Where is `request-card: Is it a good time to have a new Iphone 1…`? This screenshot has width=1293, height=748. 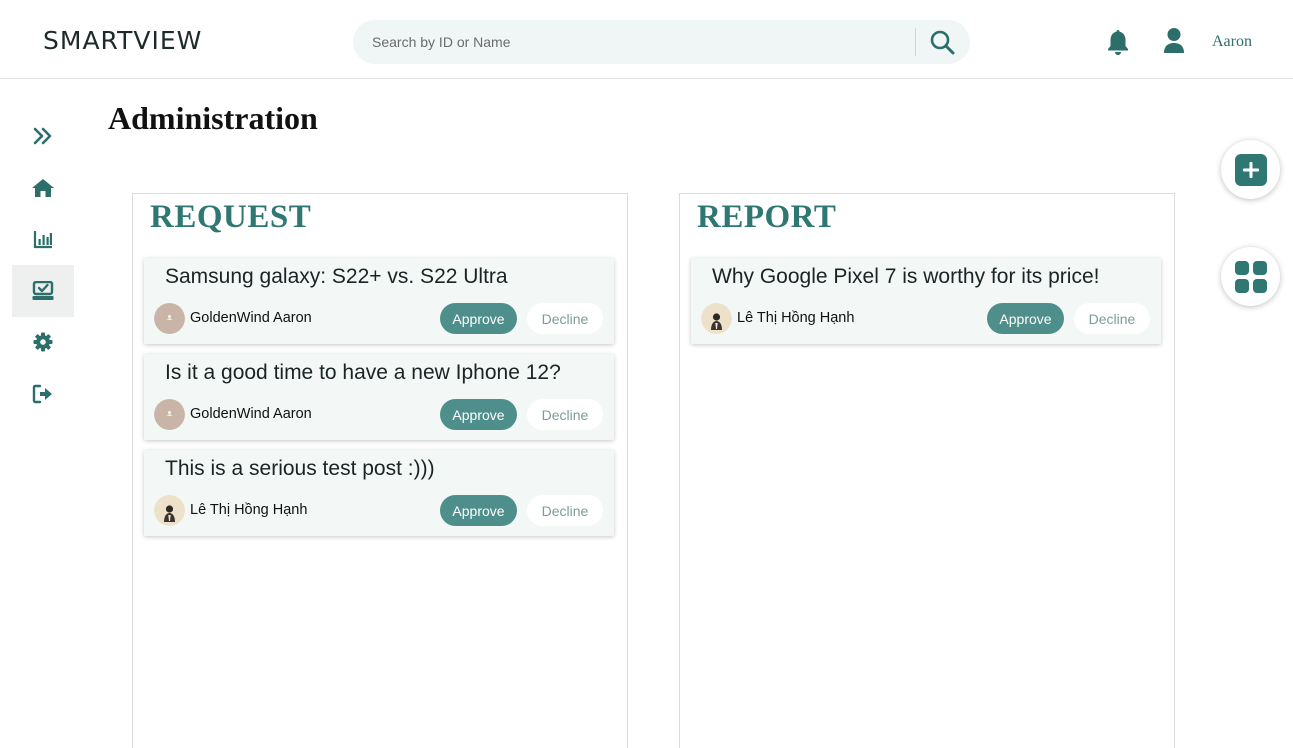 request-card: Is it a good time to have a new Iphone 1… is located at coordinates (379, 397).